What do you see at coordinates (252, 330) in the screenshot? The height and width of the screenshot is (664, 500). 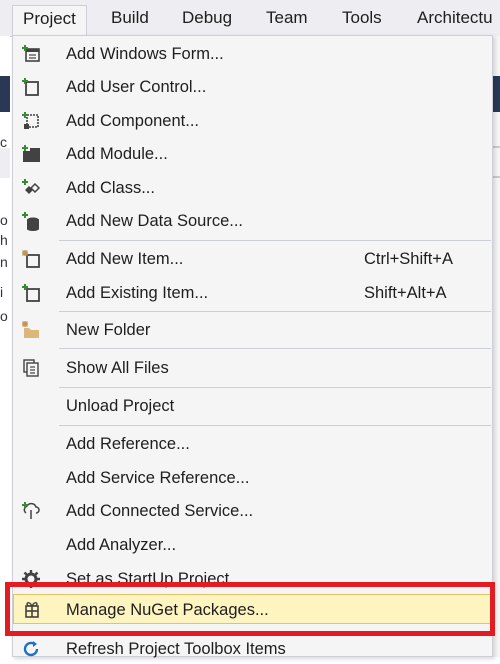 I see `menu-item-new-folder: New Folder` at bounding box center [252, 330].